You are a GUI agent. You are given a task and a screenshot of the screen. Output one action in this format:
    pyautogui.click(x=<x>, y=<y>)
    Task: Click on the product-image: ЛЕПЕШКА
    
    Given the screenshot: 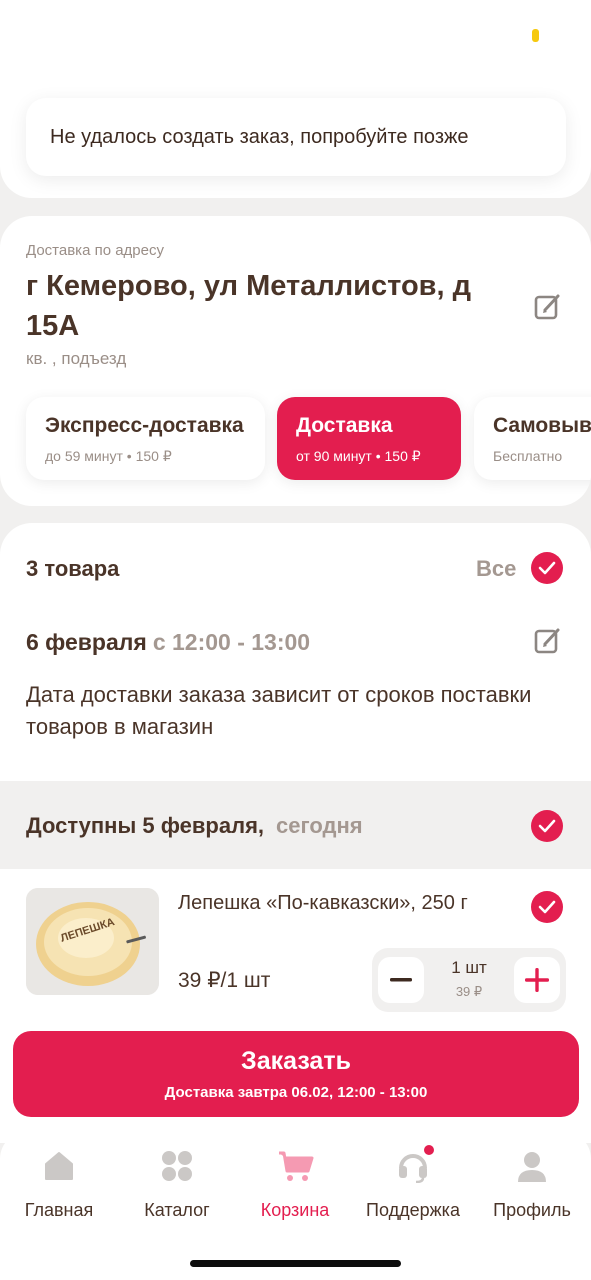 What is the action you would take?
    pyautogui.click(x=92, y=941)
    